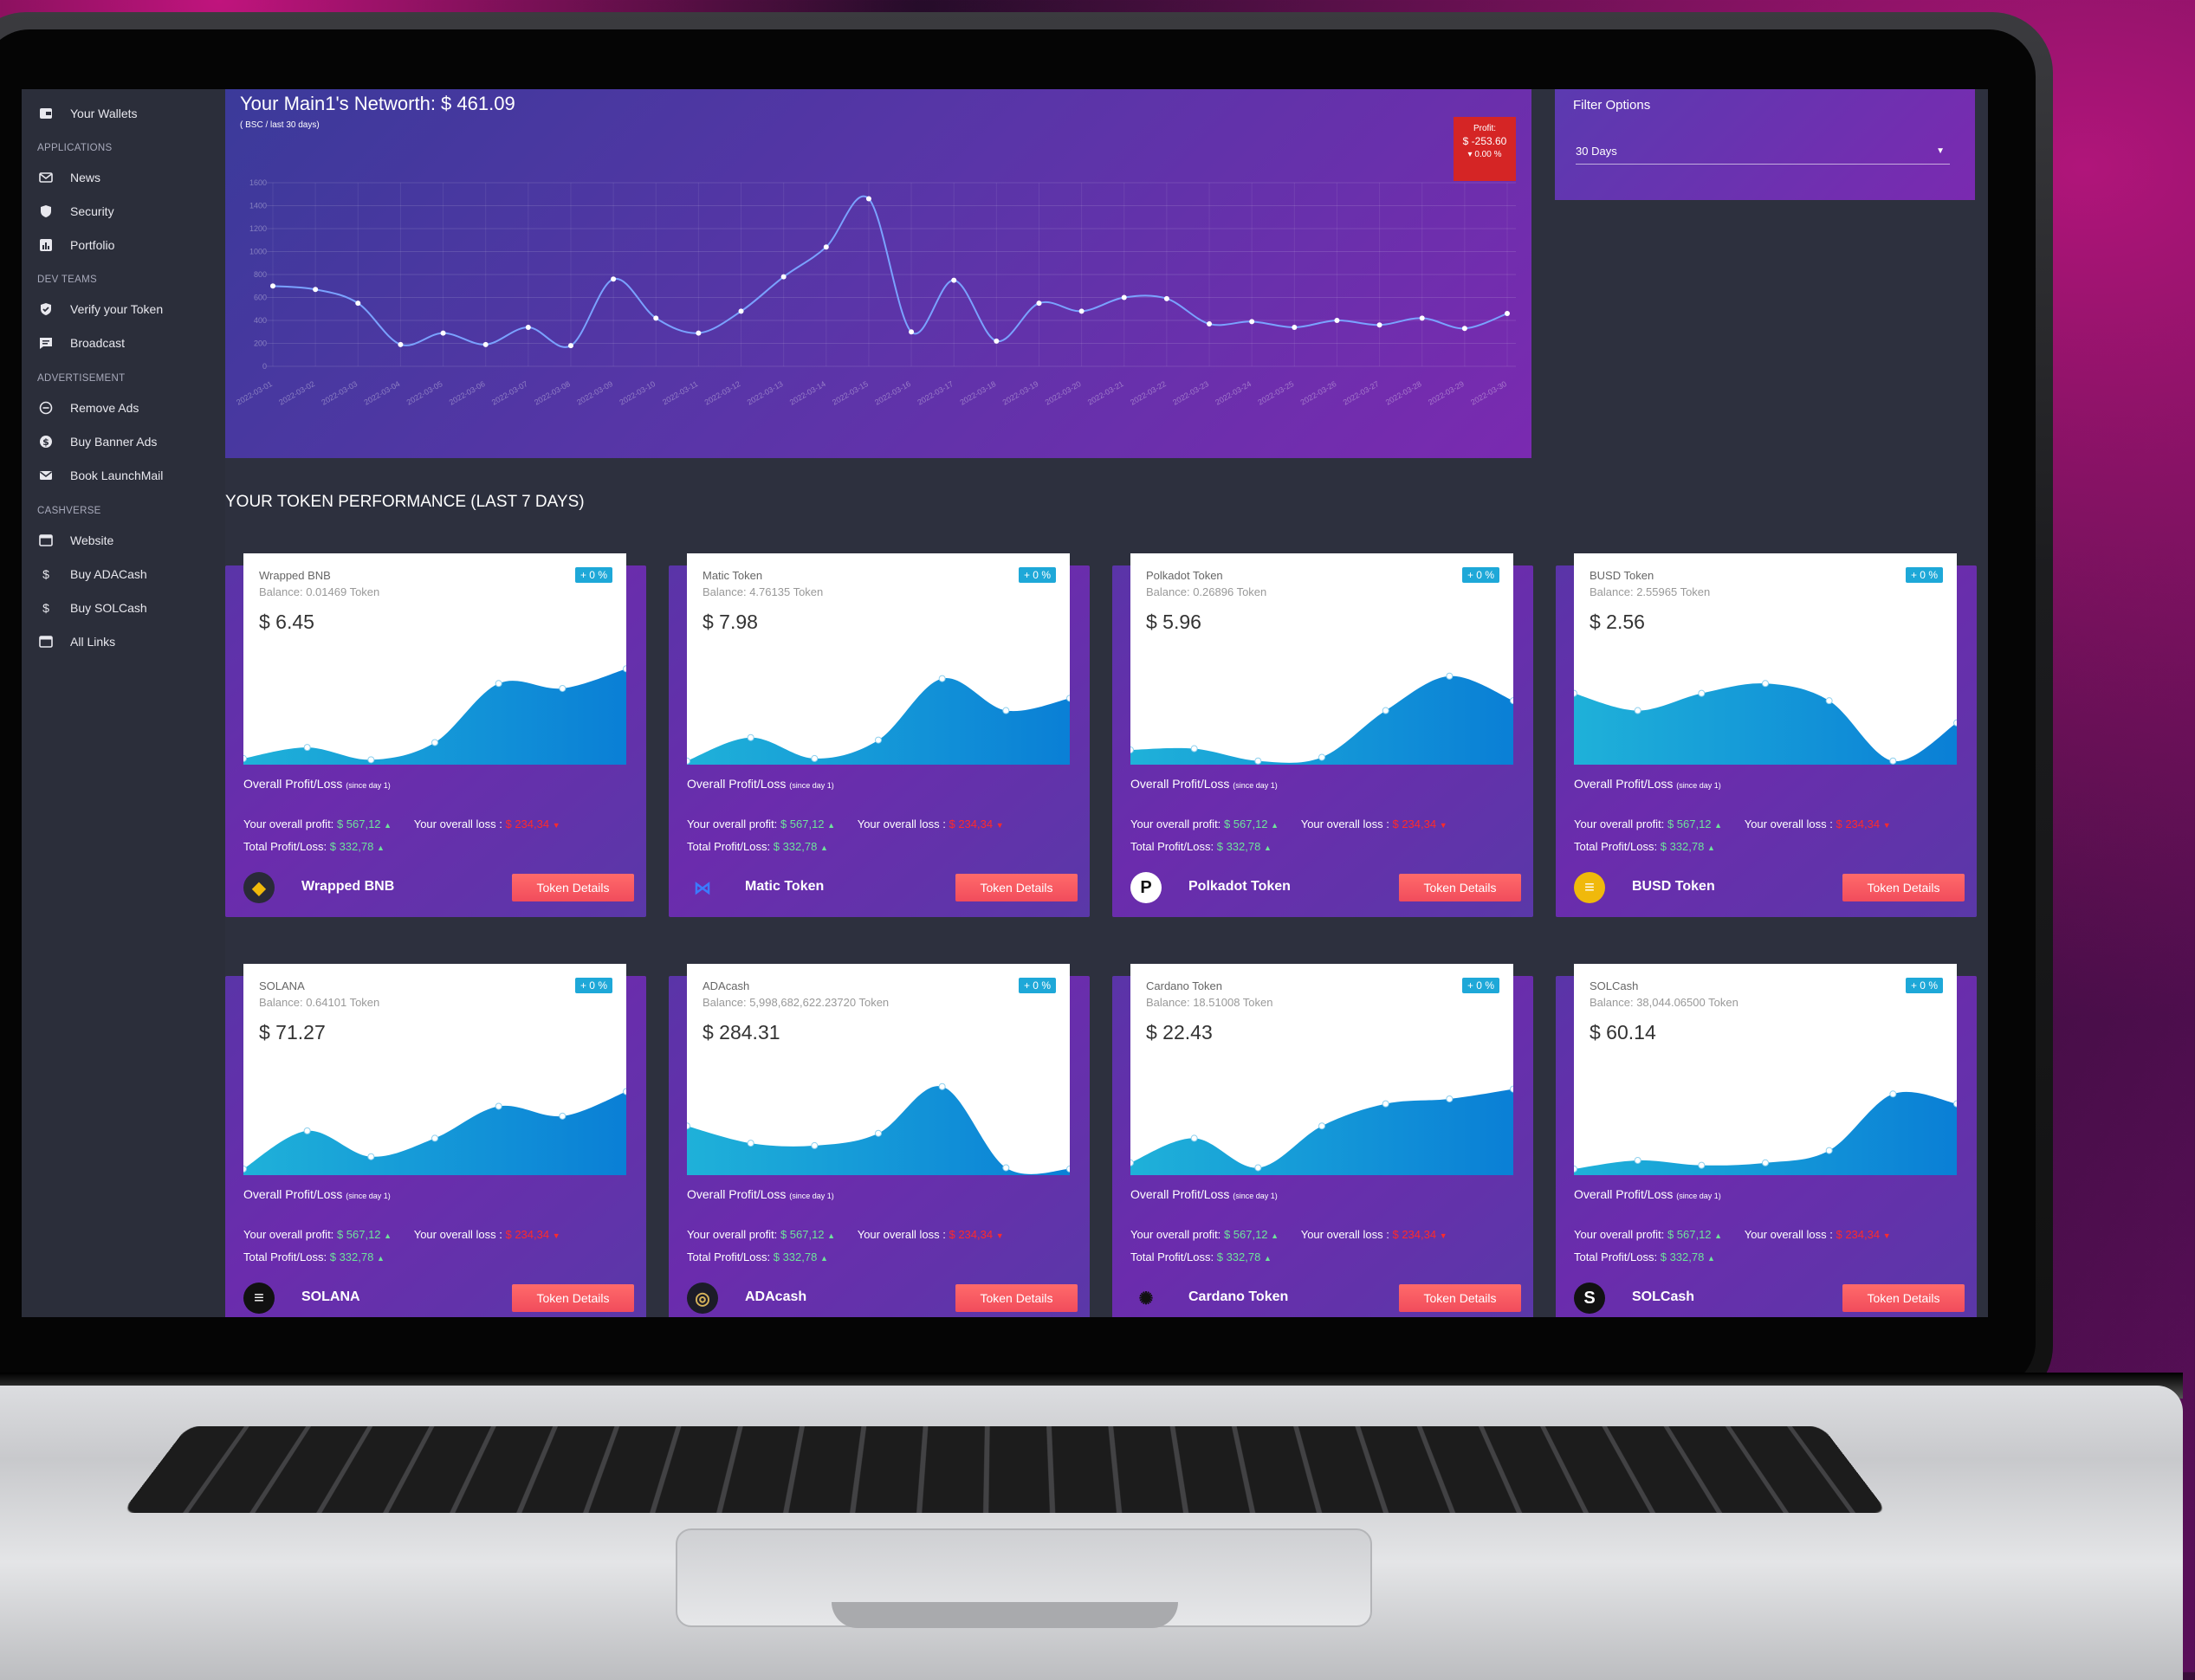  What do you see at coordinates (88, 113) in the screenshot?
I see `sidebar-item-wallets: Your Wallets` at bounding box center [88, 113].